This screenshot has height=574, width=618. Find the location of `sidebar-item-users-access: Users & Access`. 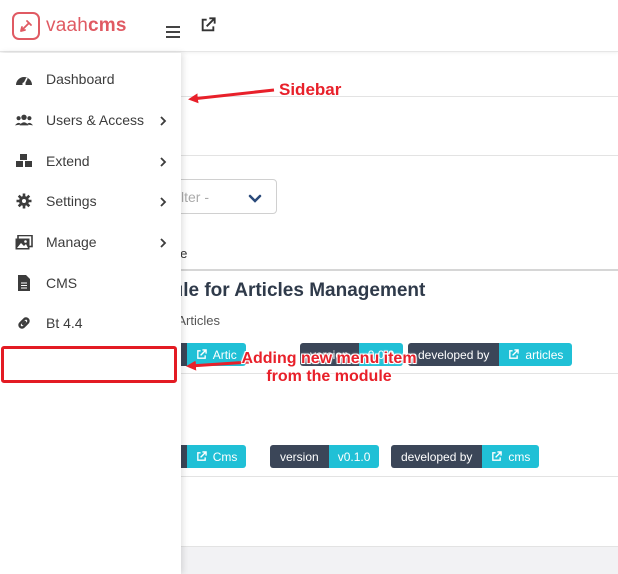

sidebar-item-users-access: Users & Access is located at coordinates (90, 120).